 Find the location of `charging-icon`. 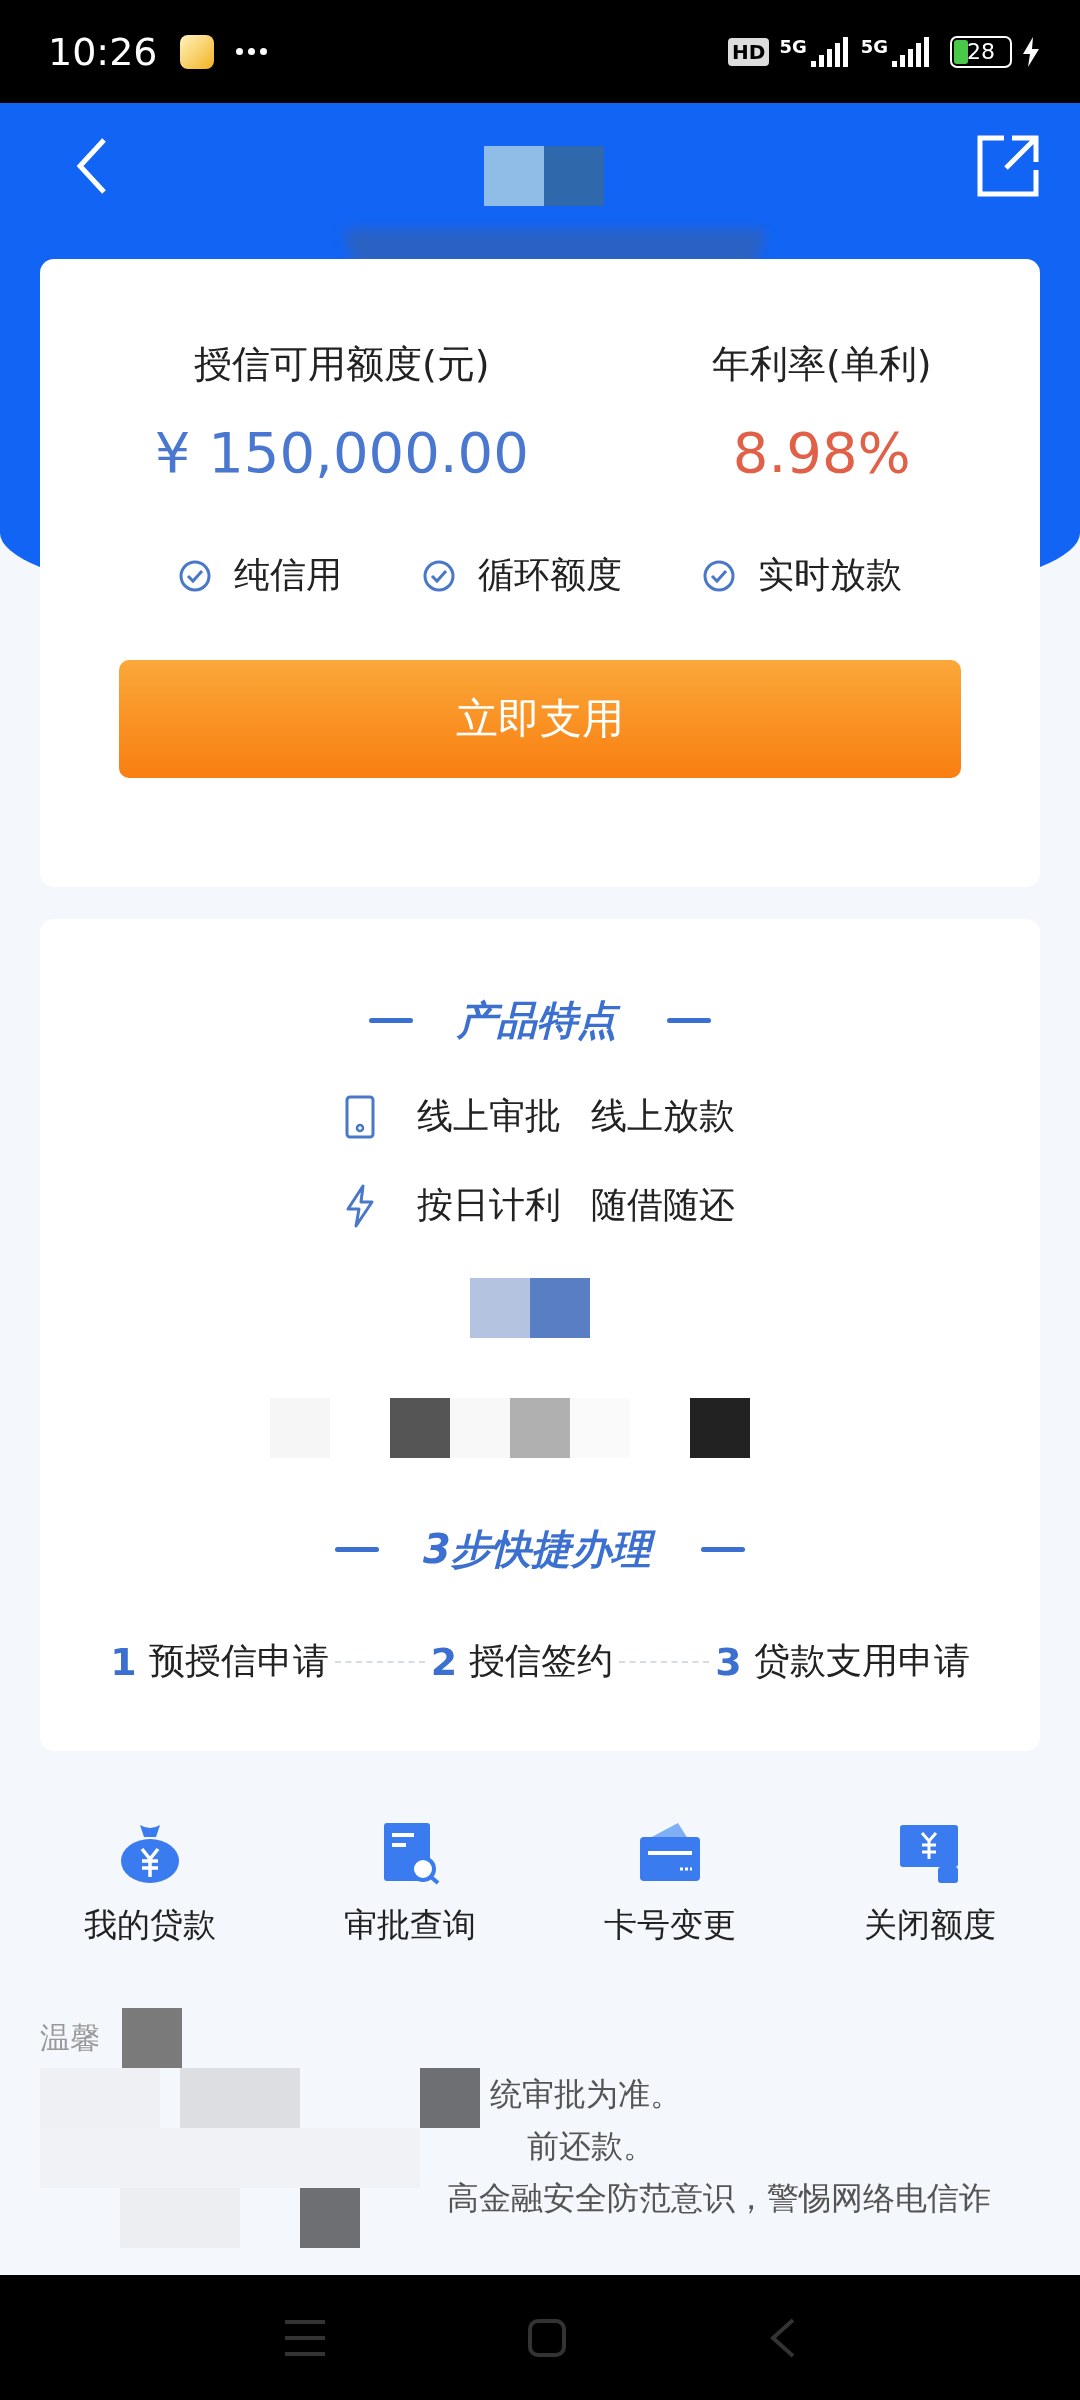

charging-icon is located at coordinates (1031, 51).